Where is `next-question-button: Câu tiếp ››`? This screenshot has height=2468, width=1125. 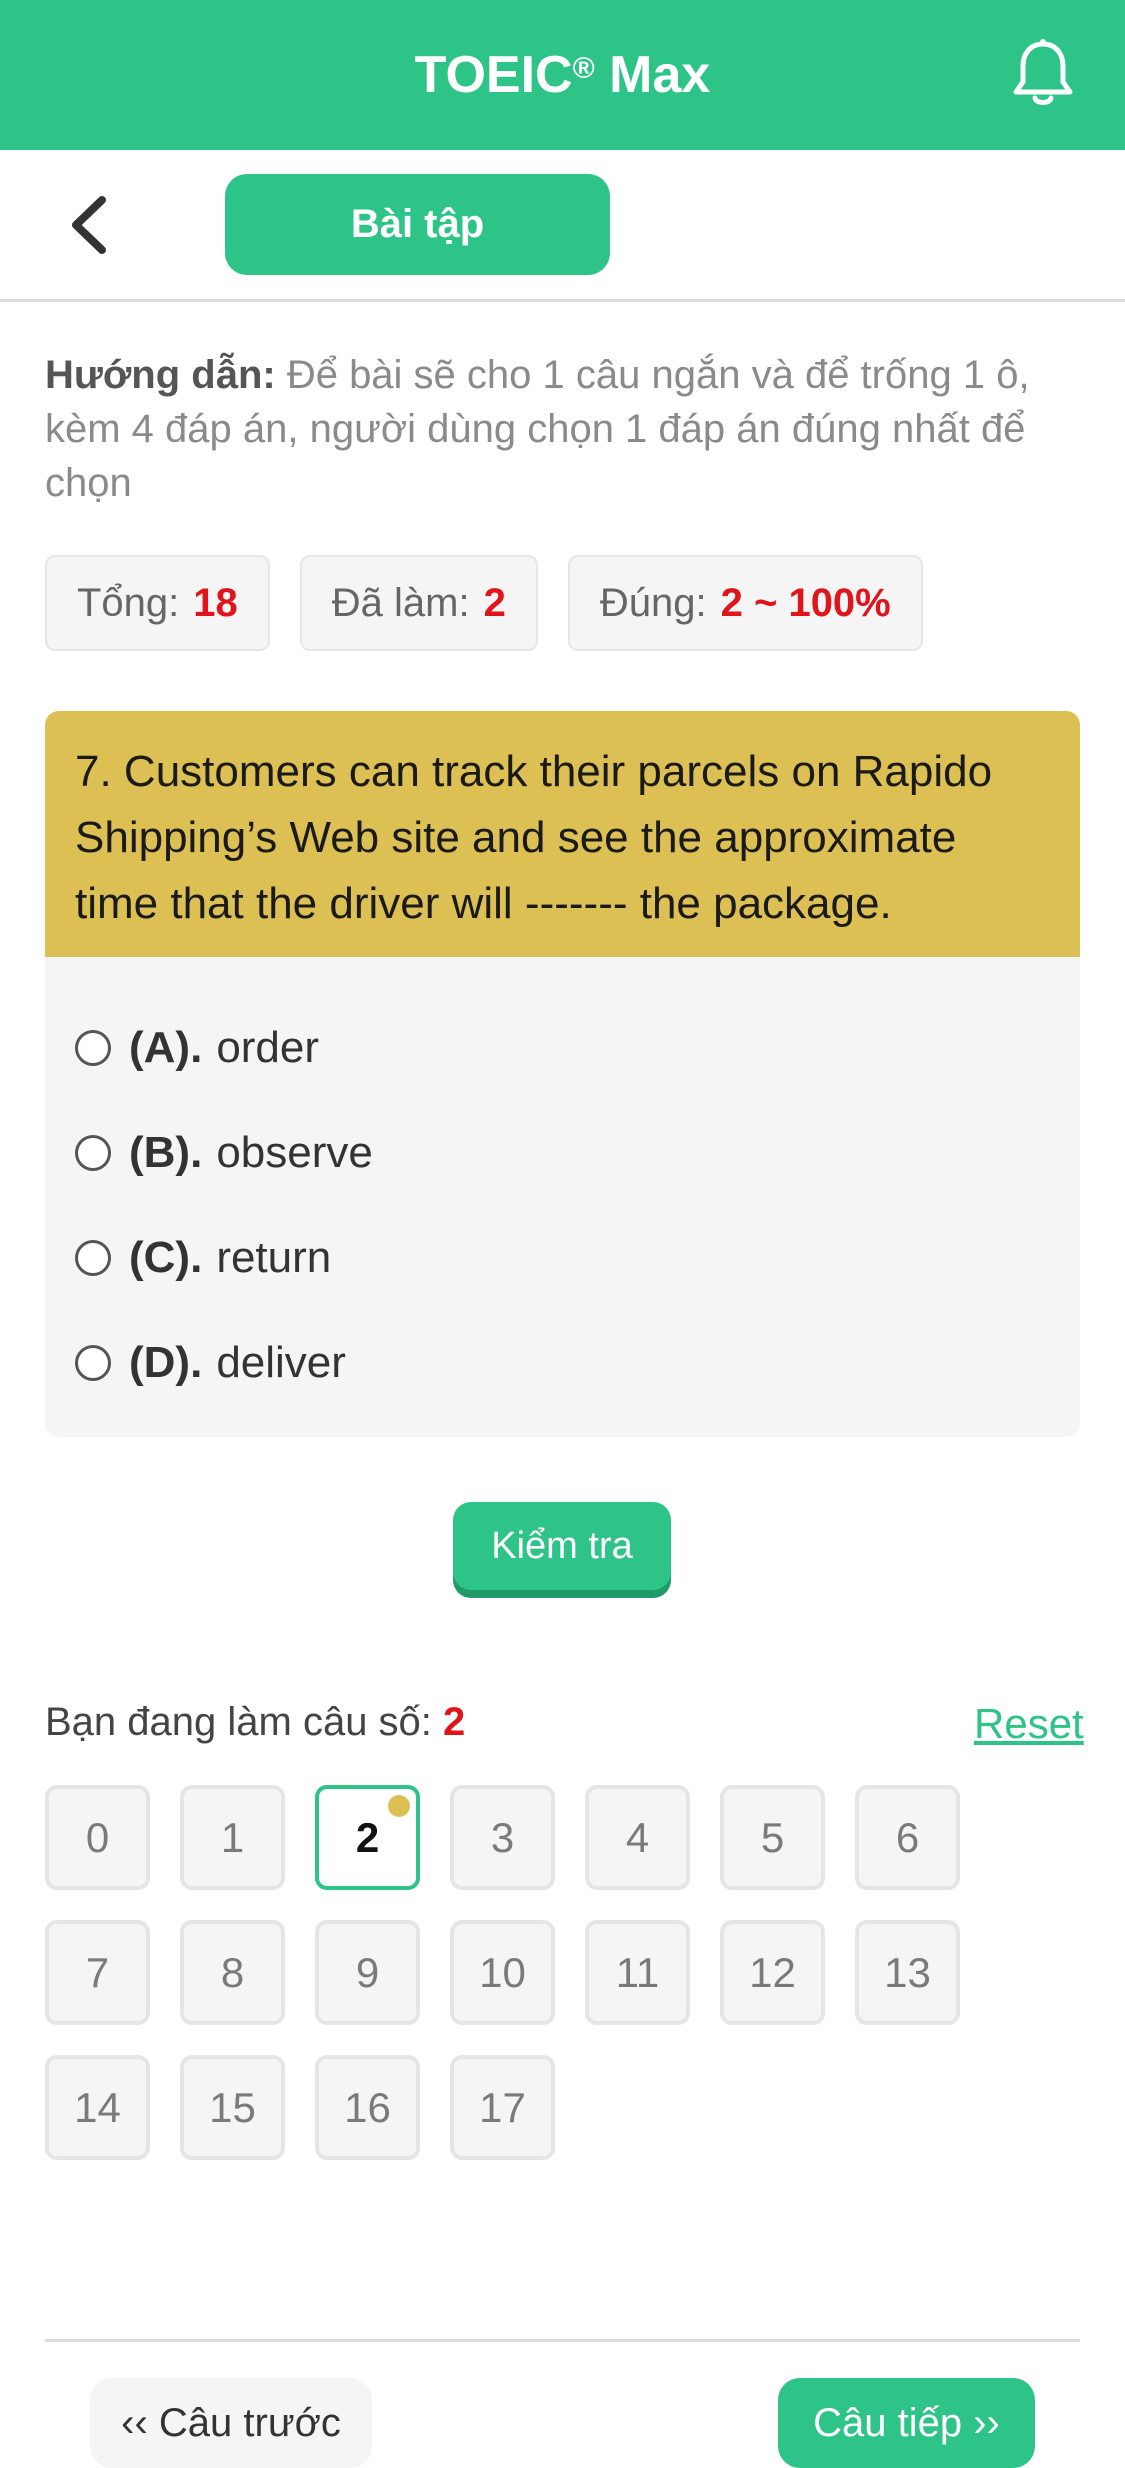
next-question-button: Câu tiếp ›› is located at coordinates (906, 2423).